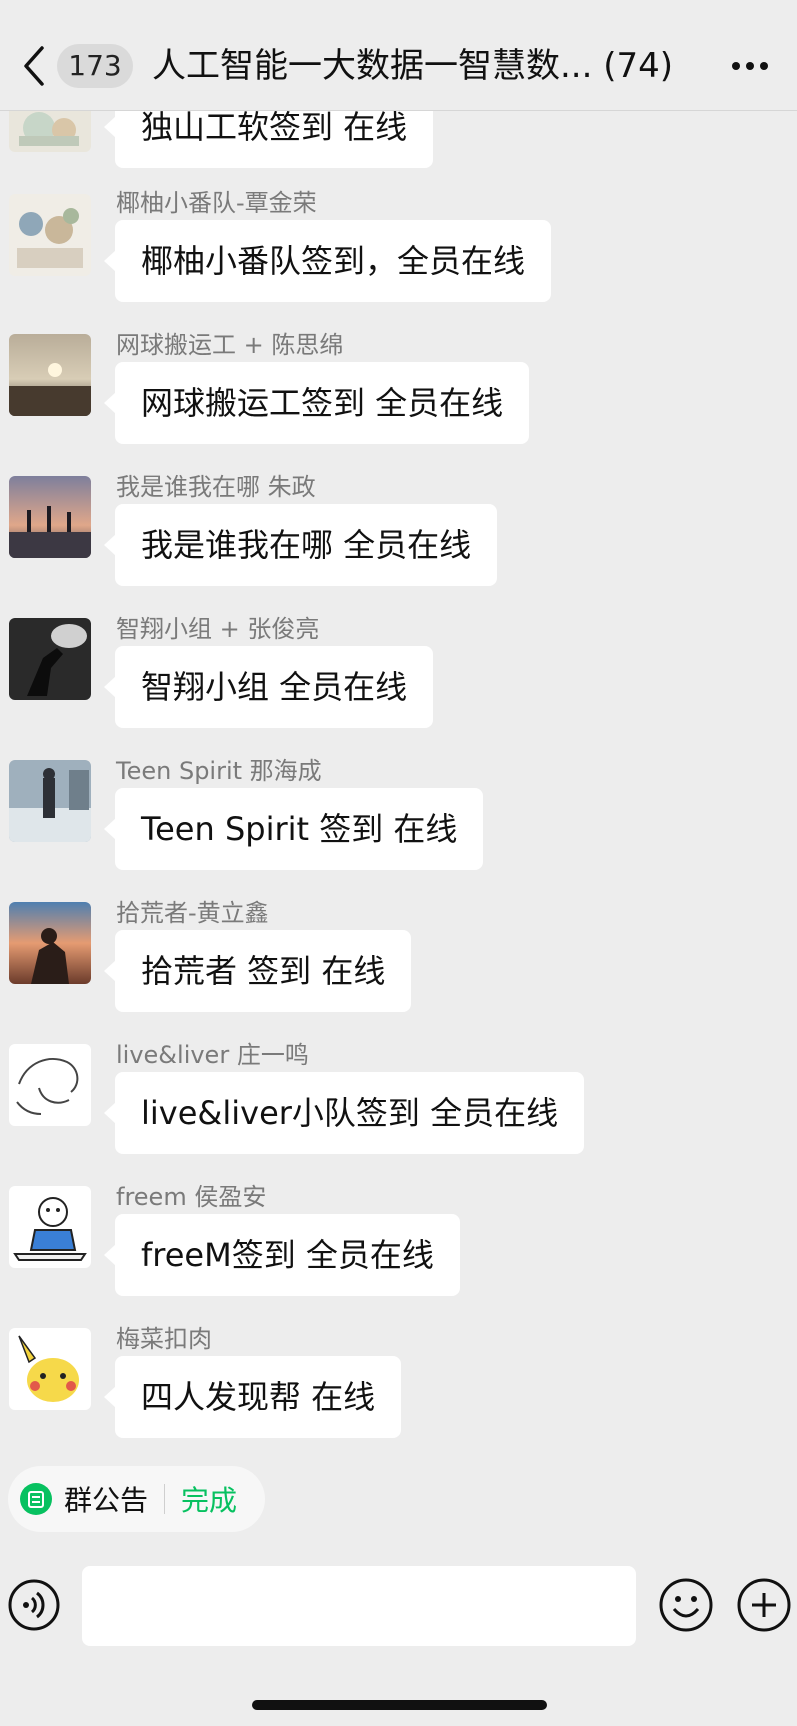 The image size is (797, 1726). Describe the element at coordinates (327, 261) in the screenshot. I see `message-bubble: 椰柚小番队签到，全员在线` at that location.